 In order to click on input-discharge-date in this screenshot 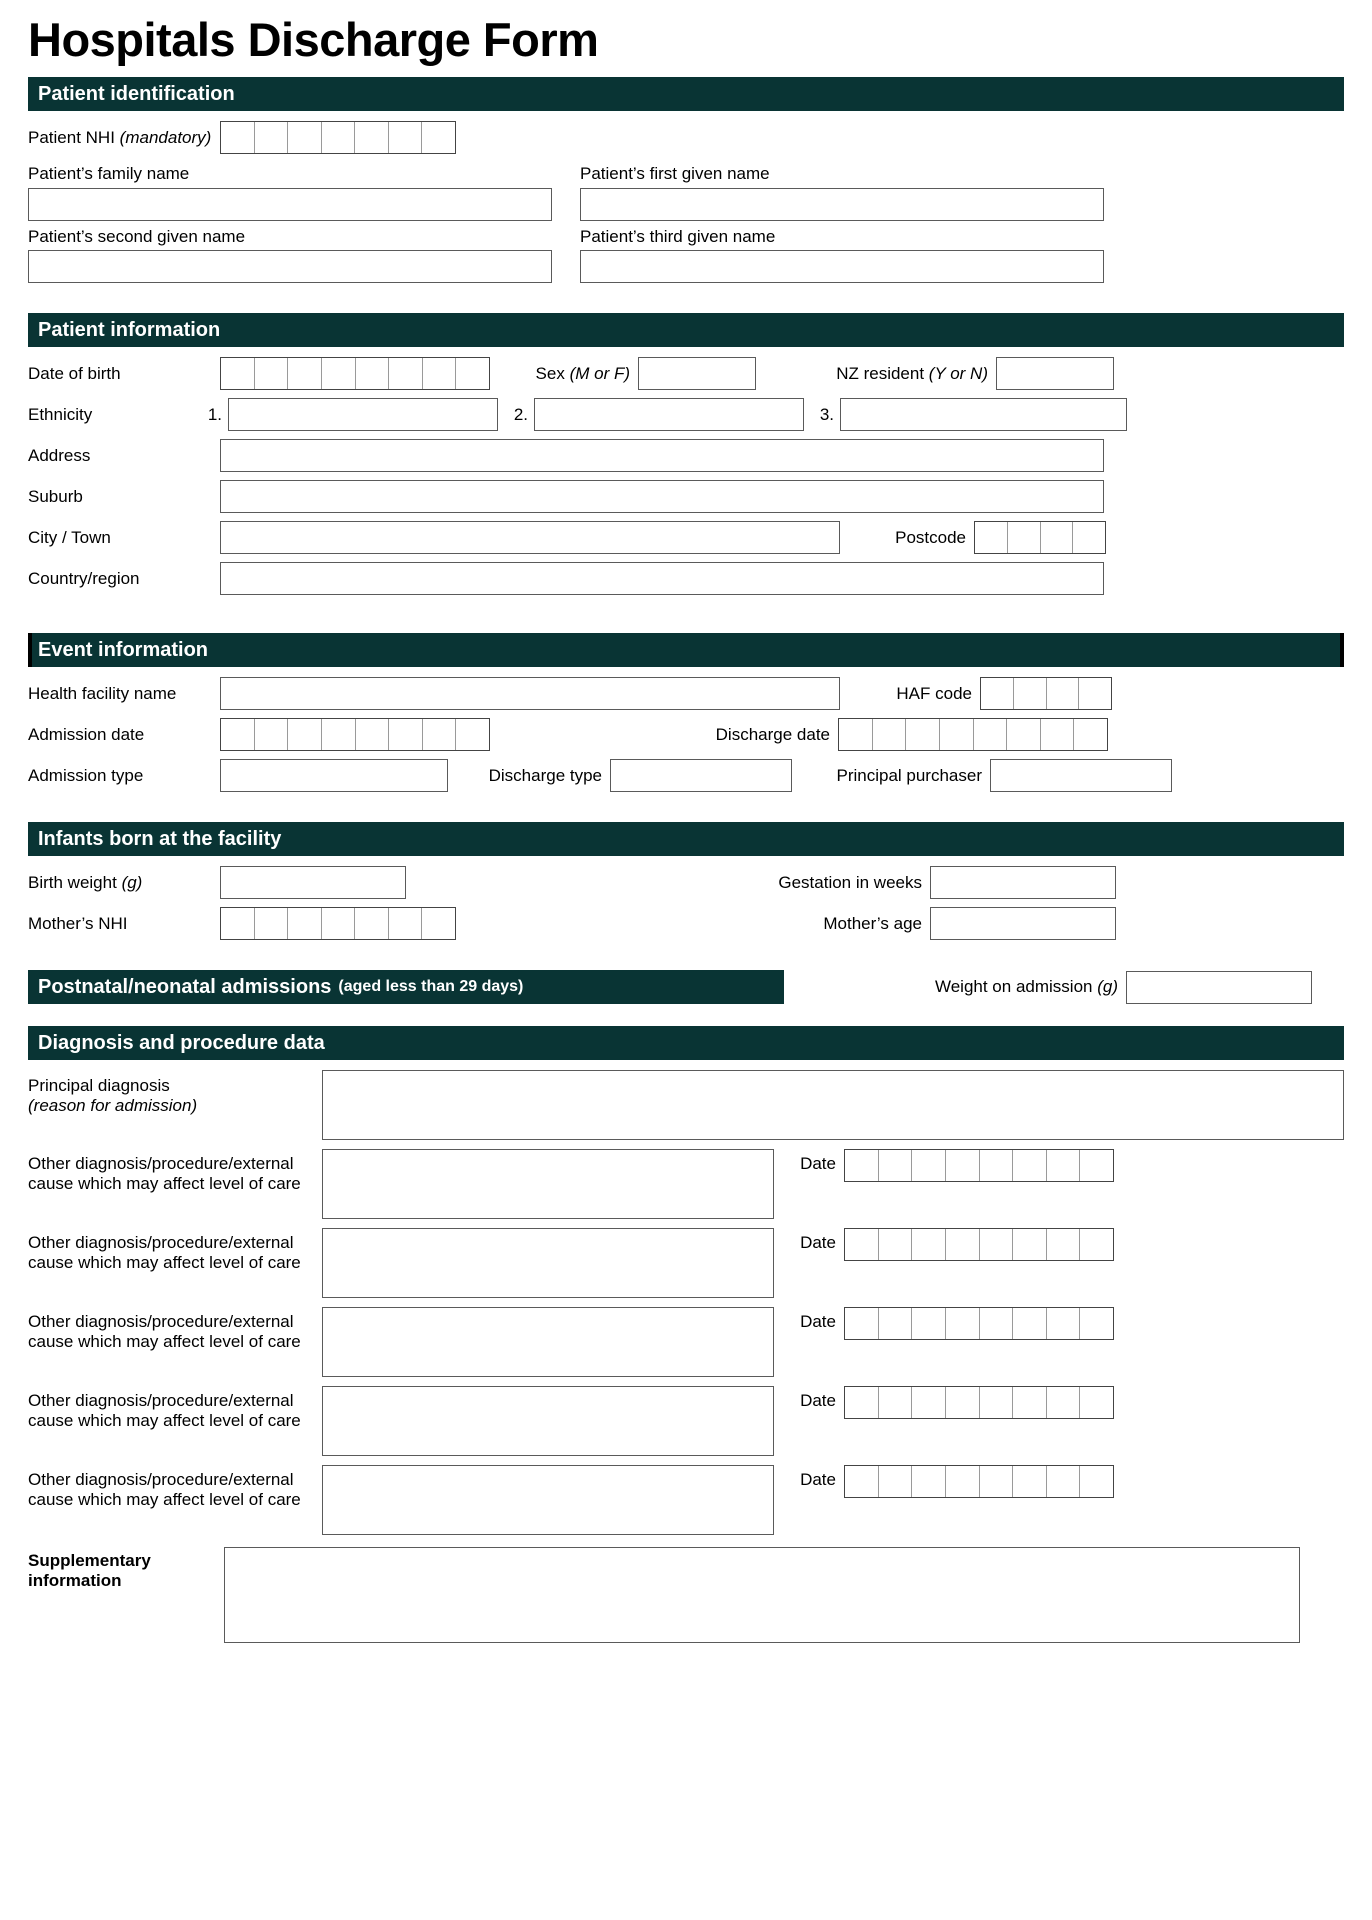, I will do `click(973, 735)`.